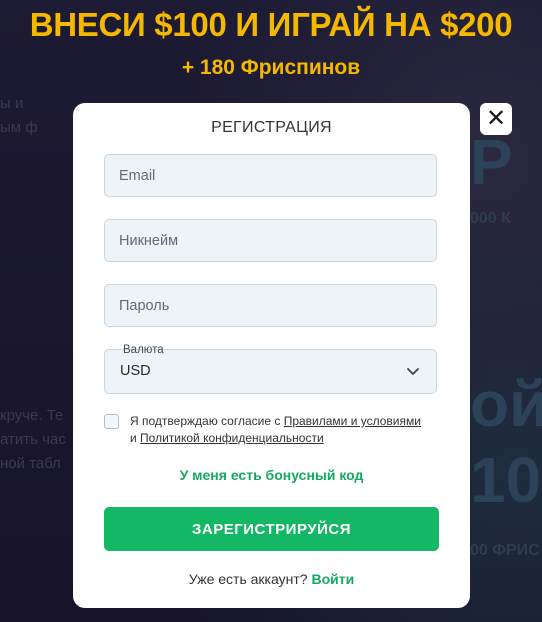 This screenshot has width=542, height=622. I want to click on background-banner-text: 000 К, so click(490, 218).